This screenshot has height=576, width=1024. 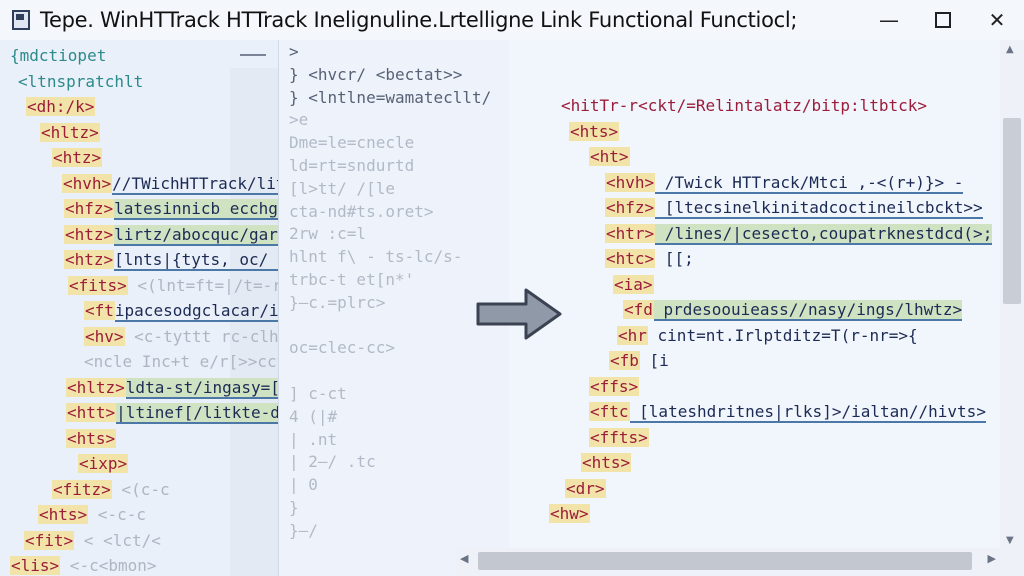 I want to click on scroll-up-icon: ▲, so click(x=1010, y=49).